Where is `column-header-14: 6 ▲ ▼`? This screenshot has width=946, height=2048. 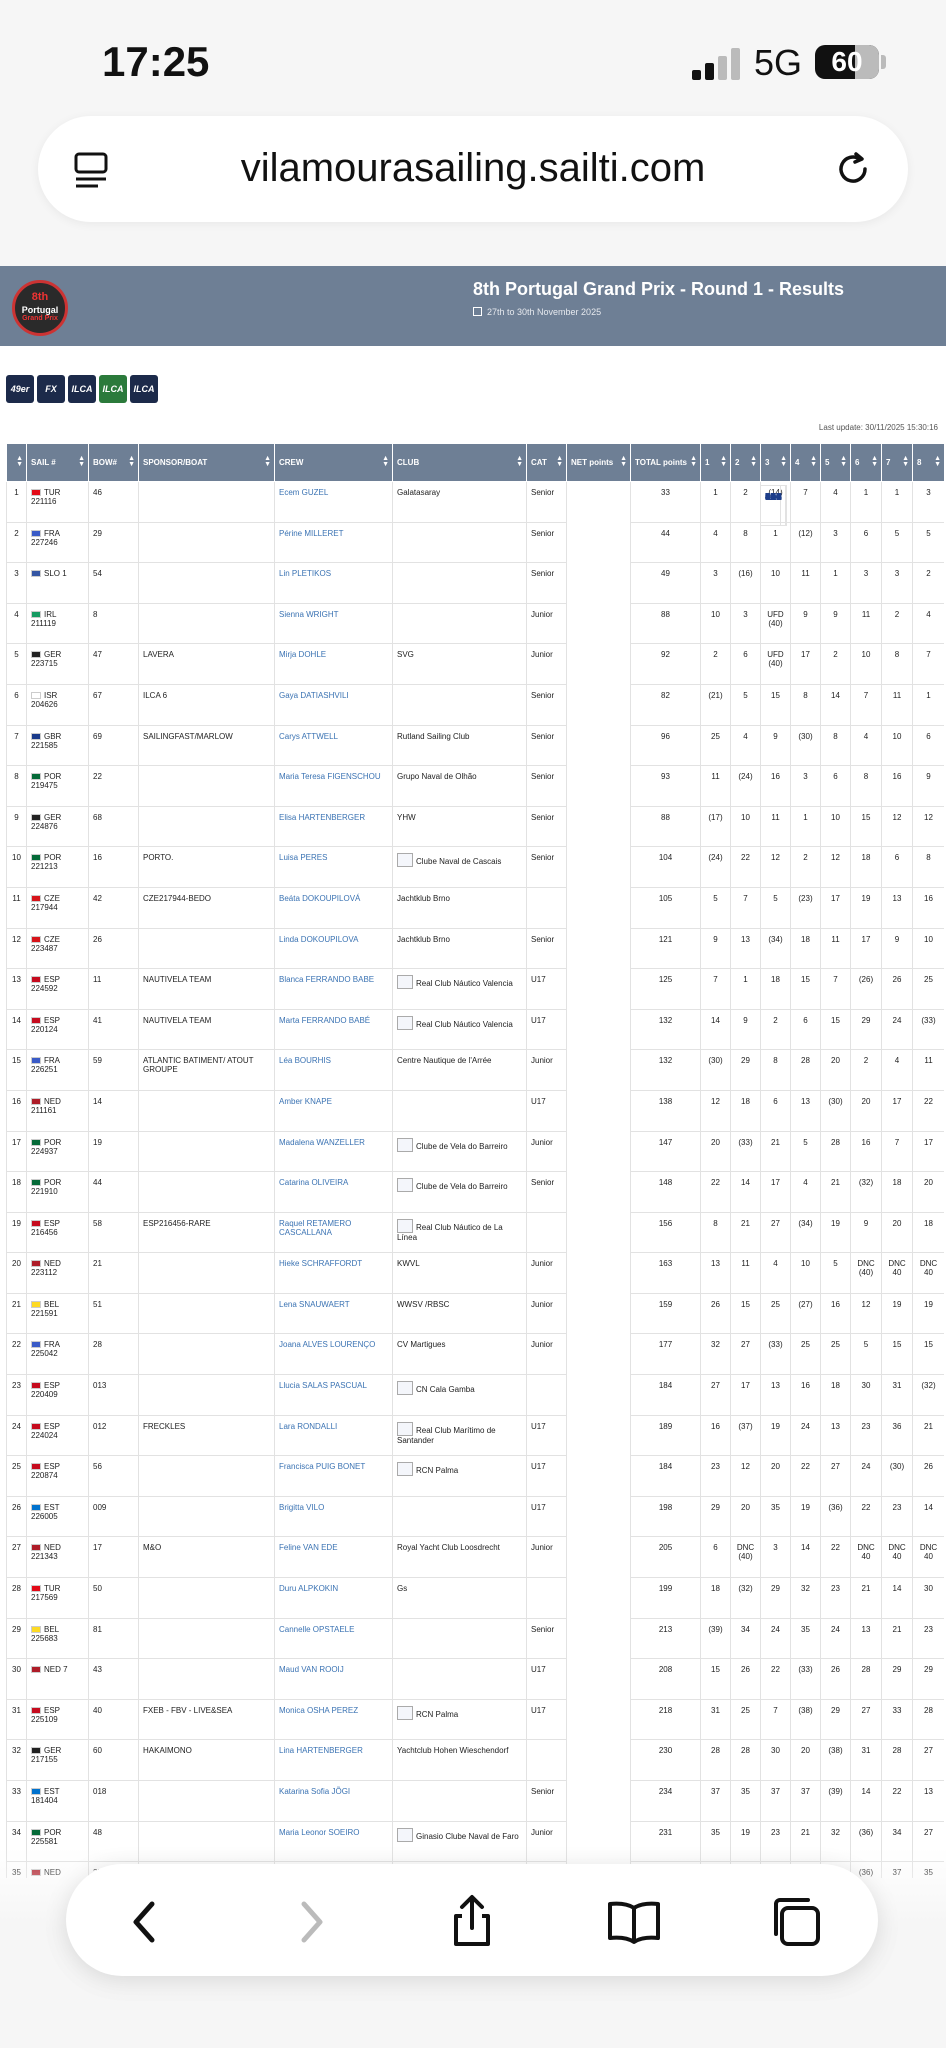
column-header-14: 6 ▲ ▼ is located at coordinates (866, 462).